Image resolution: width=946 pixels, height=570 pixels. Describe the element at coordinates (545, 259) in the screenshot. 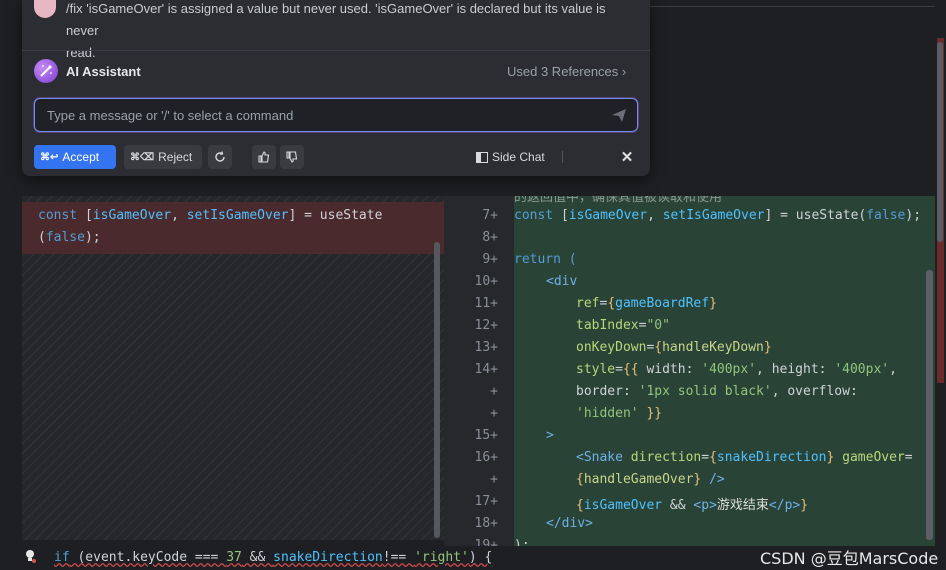

I see `code-line: return (` at that location.